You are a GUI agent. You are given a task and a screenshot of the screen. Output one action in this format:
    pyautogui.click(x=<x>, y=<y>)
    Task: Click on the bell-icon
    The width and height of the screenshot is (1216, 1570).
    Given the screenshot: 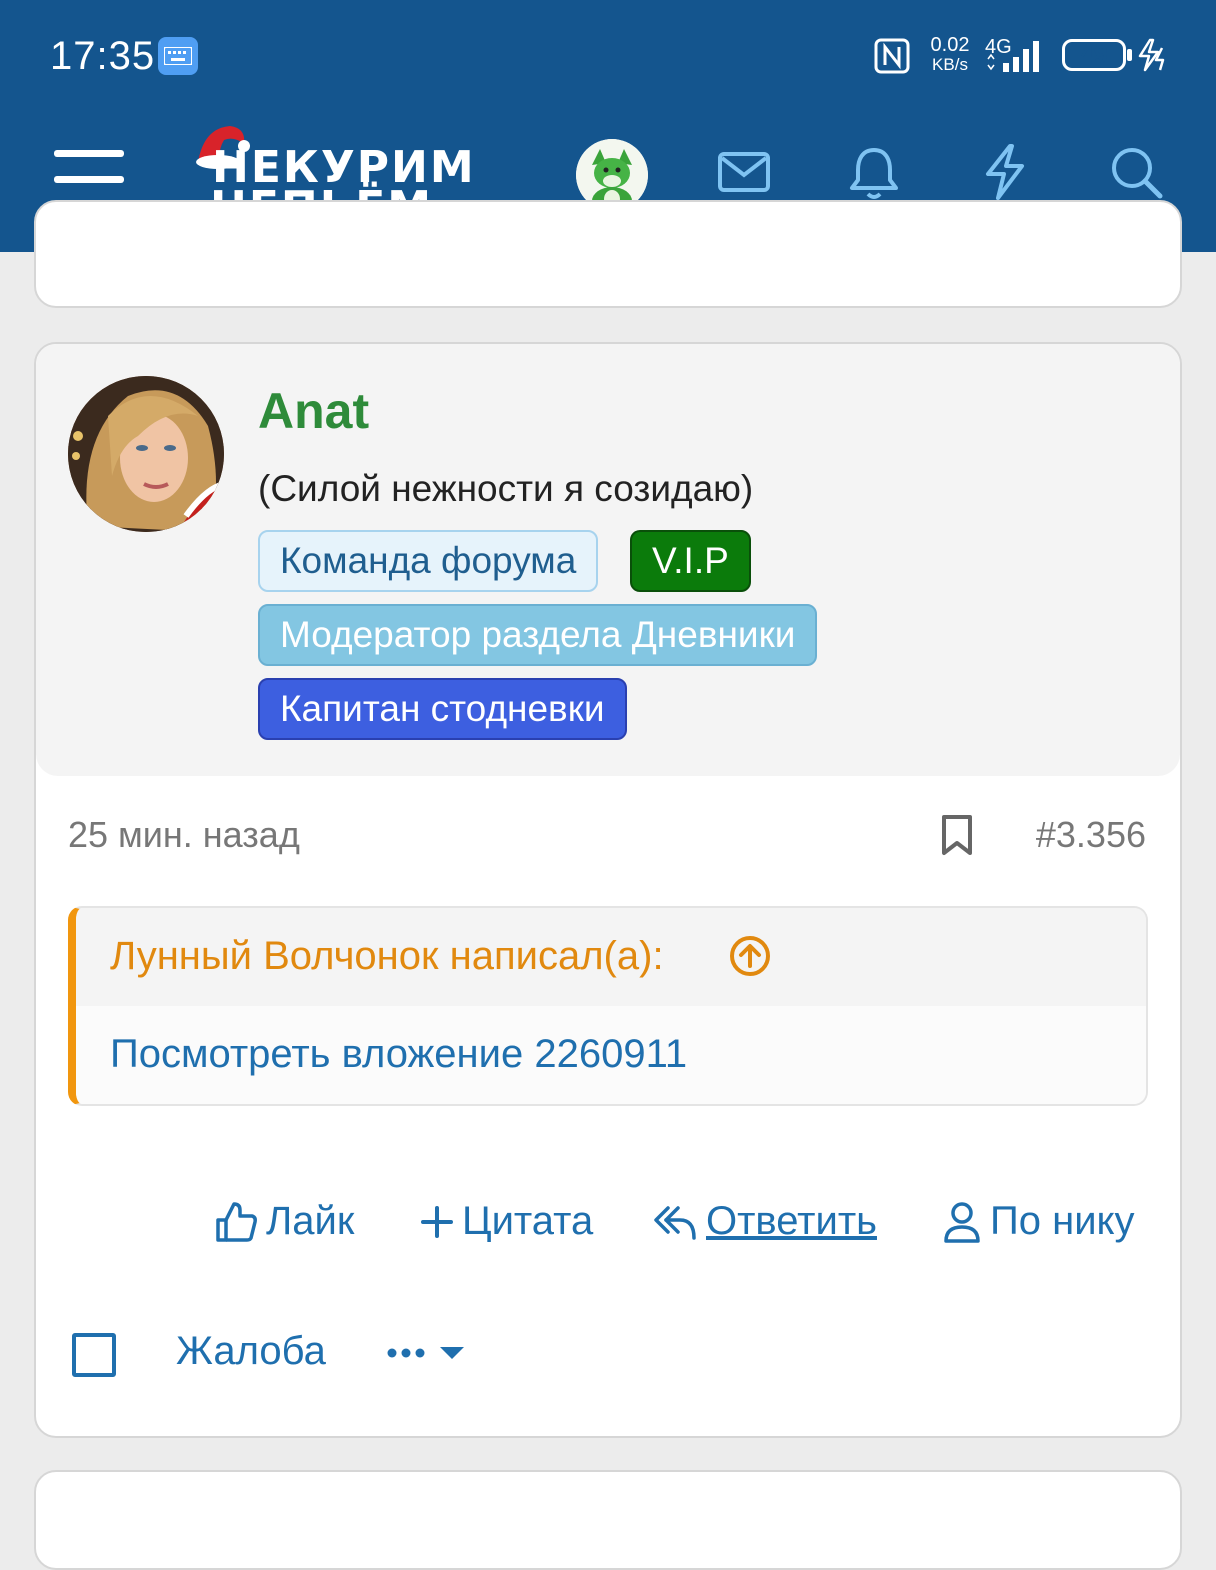 What is the action you would take?
    pyautogui.click(x=874, y=172)
    